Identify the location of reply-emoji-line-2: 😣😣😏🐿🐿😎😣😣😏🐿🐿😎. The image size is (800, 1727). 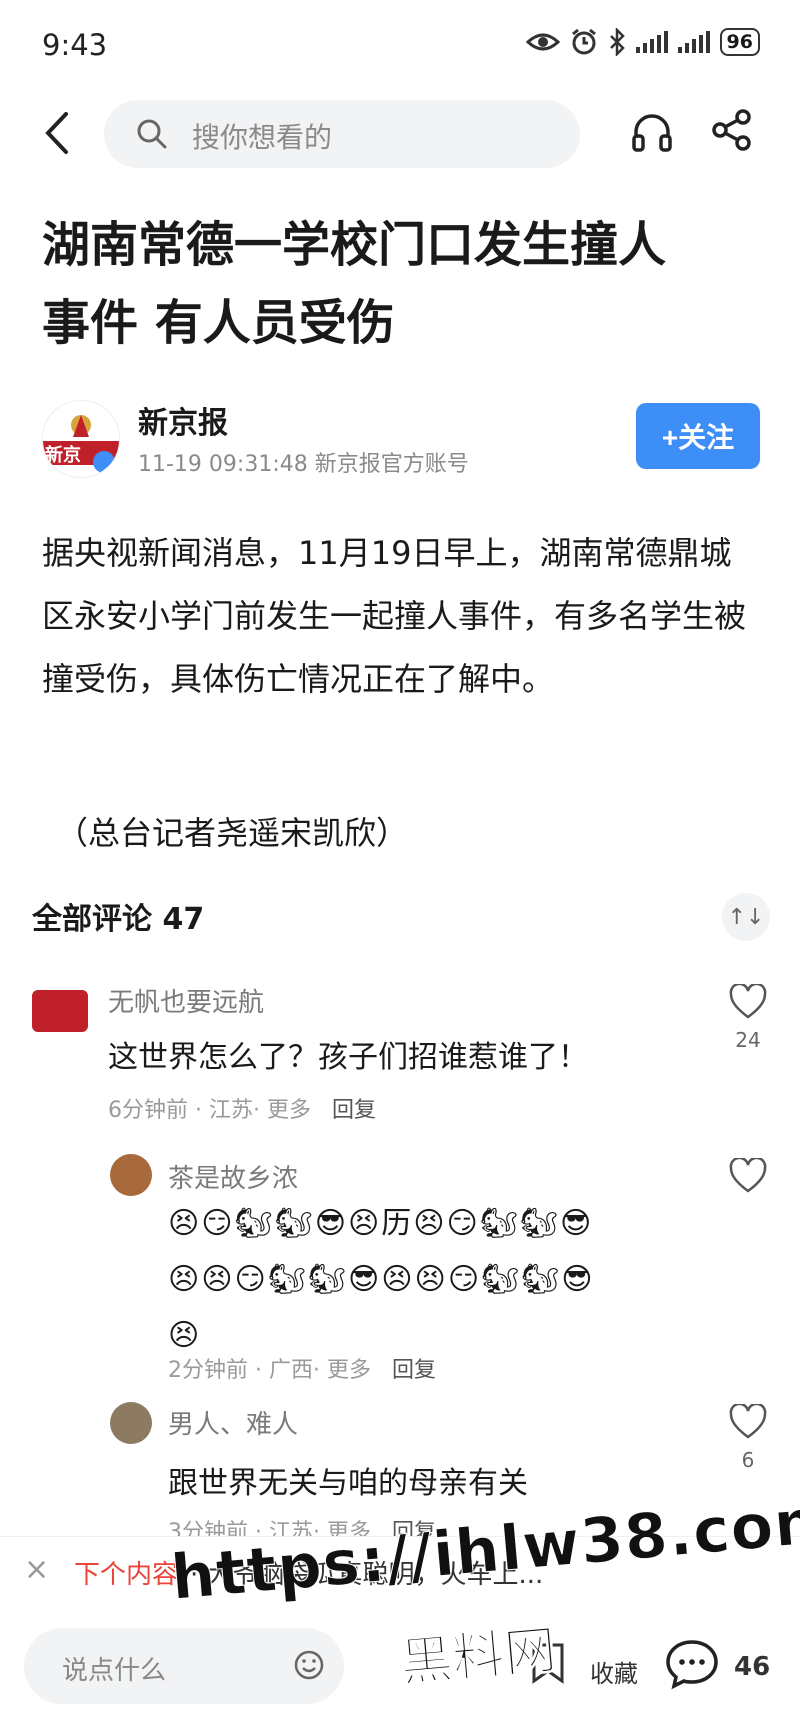
(381, 1279).